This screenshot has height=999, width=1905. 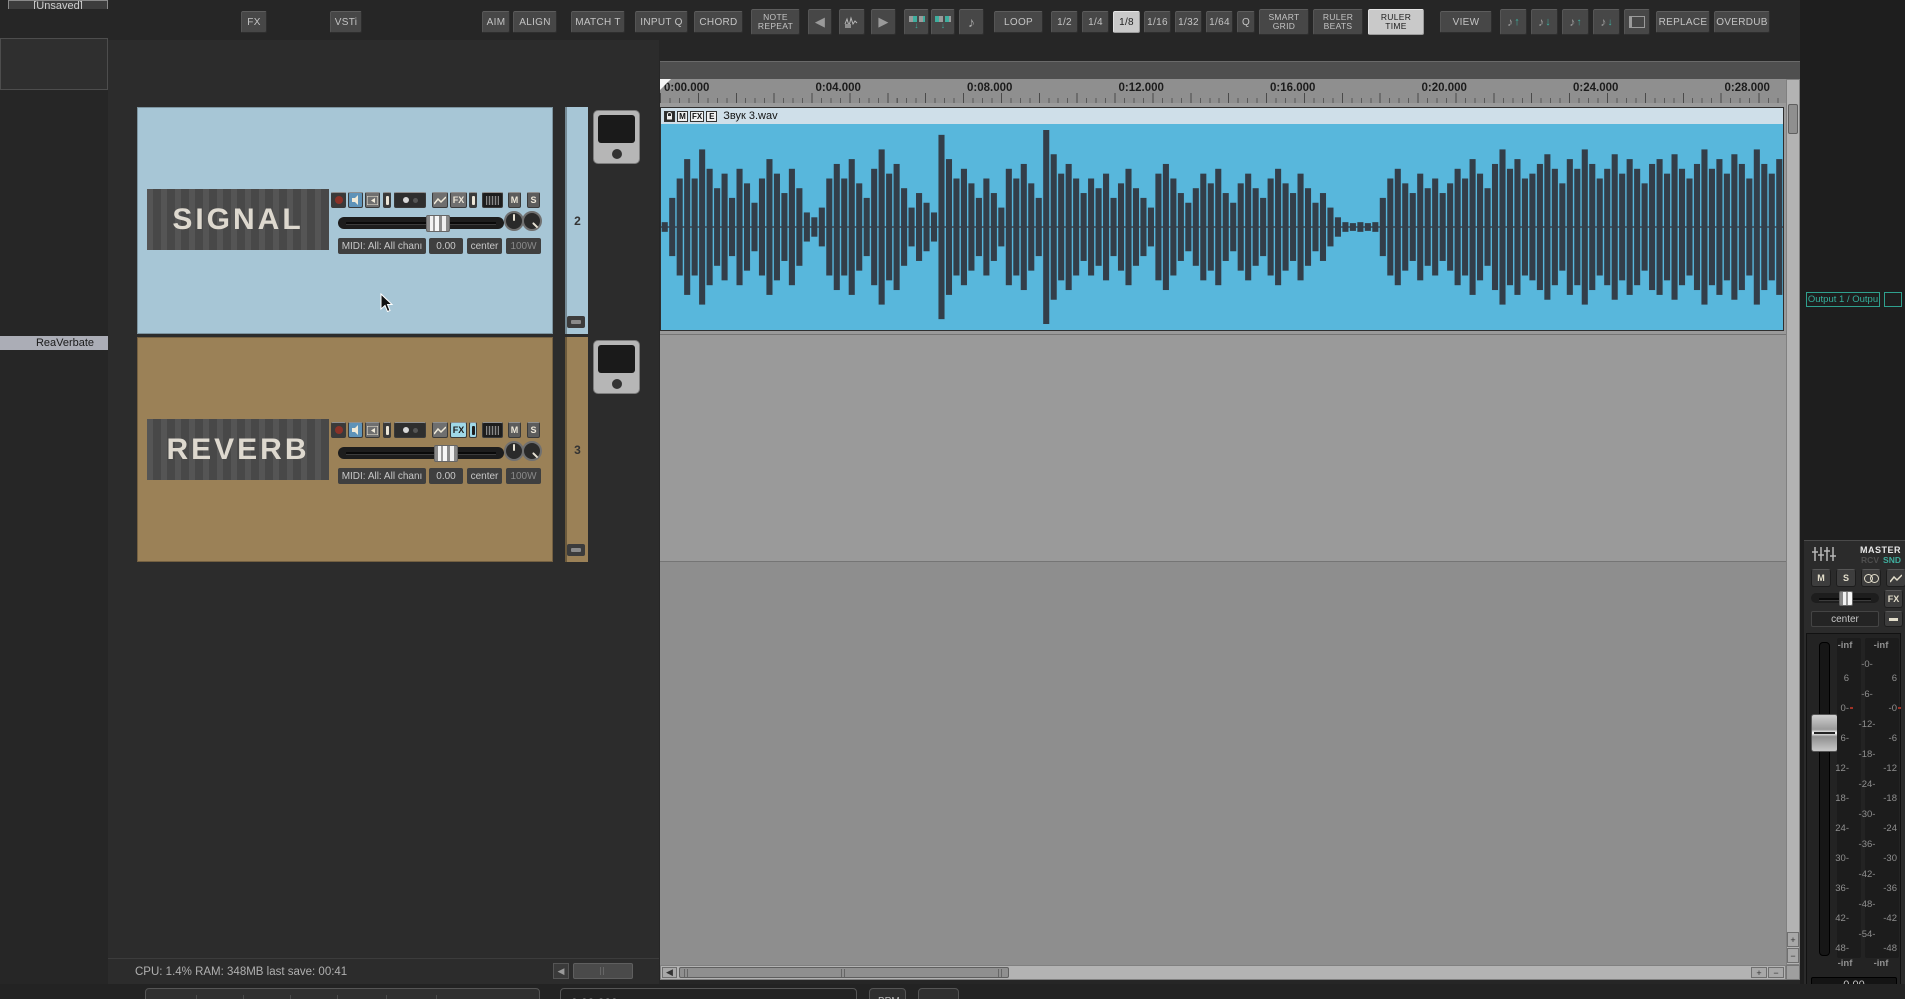 I want to click on record-arm-button, so click(x=338, y=430).